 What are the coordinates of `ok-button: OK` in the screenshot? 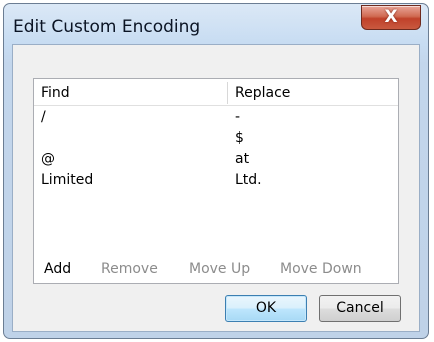 It's located at (266, 308).